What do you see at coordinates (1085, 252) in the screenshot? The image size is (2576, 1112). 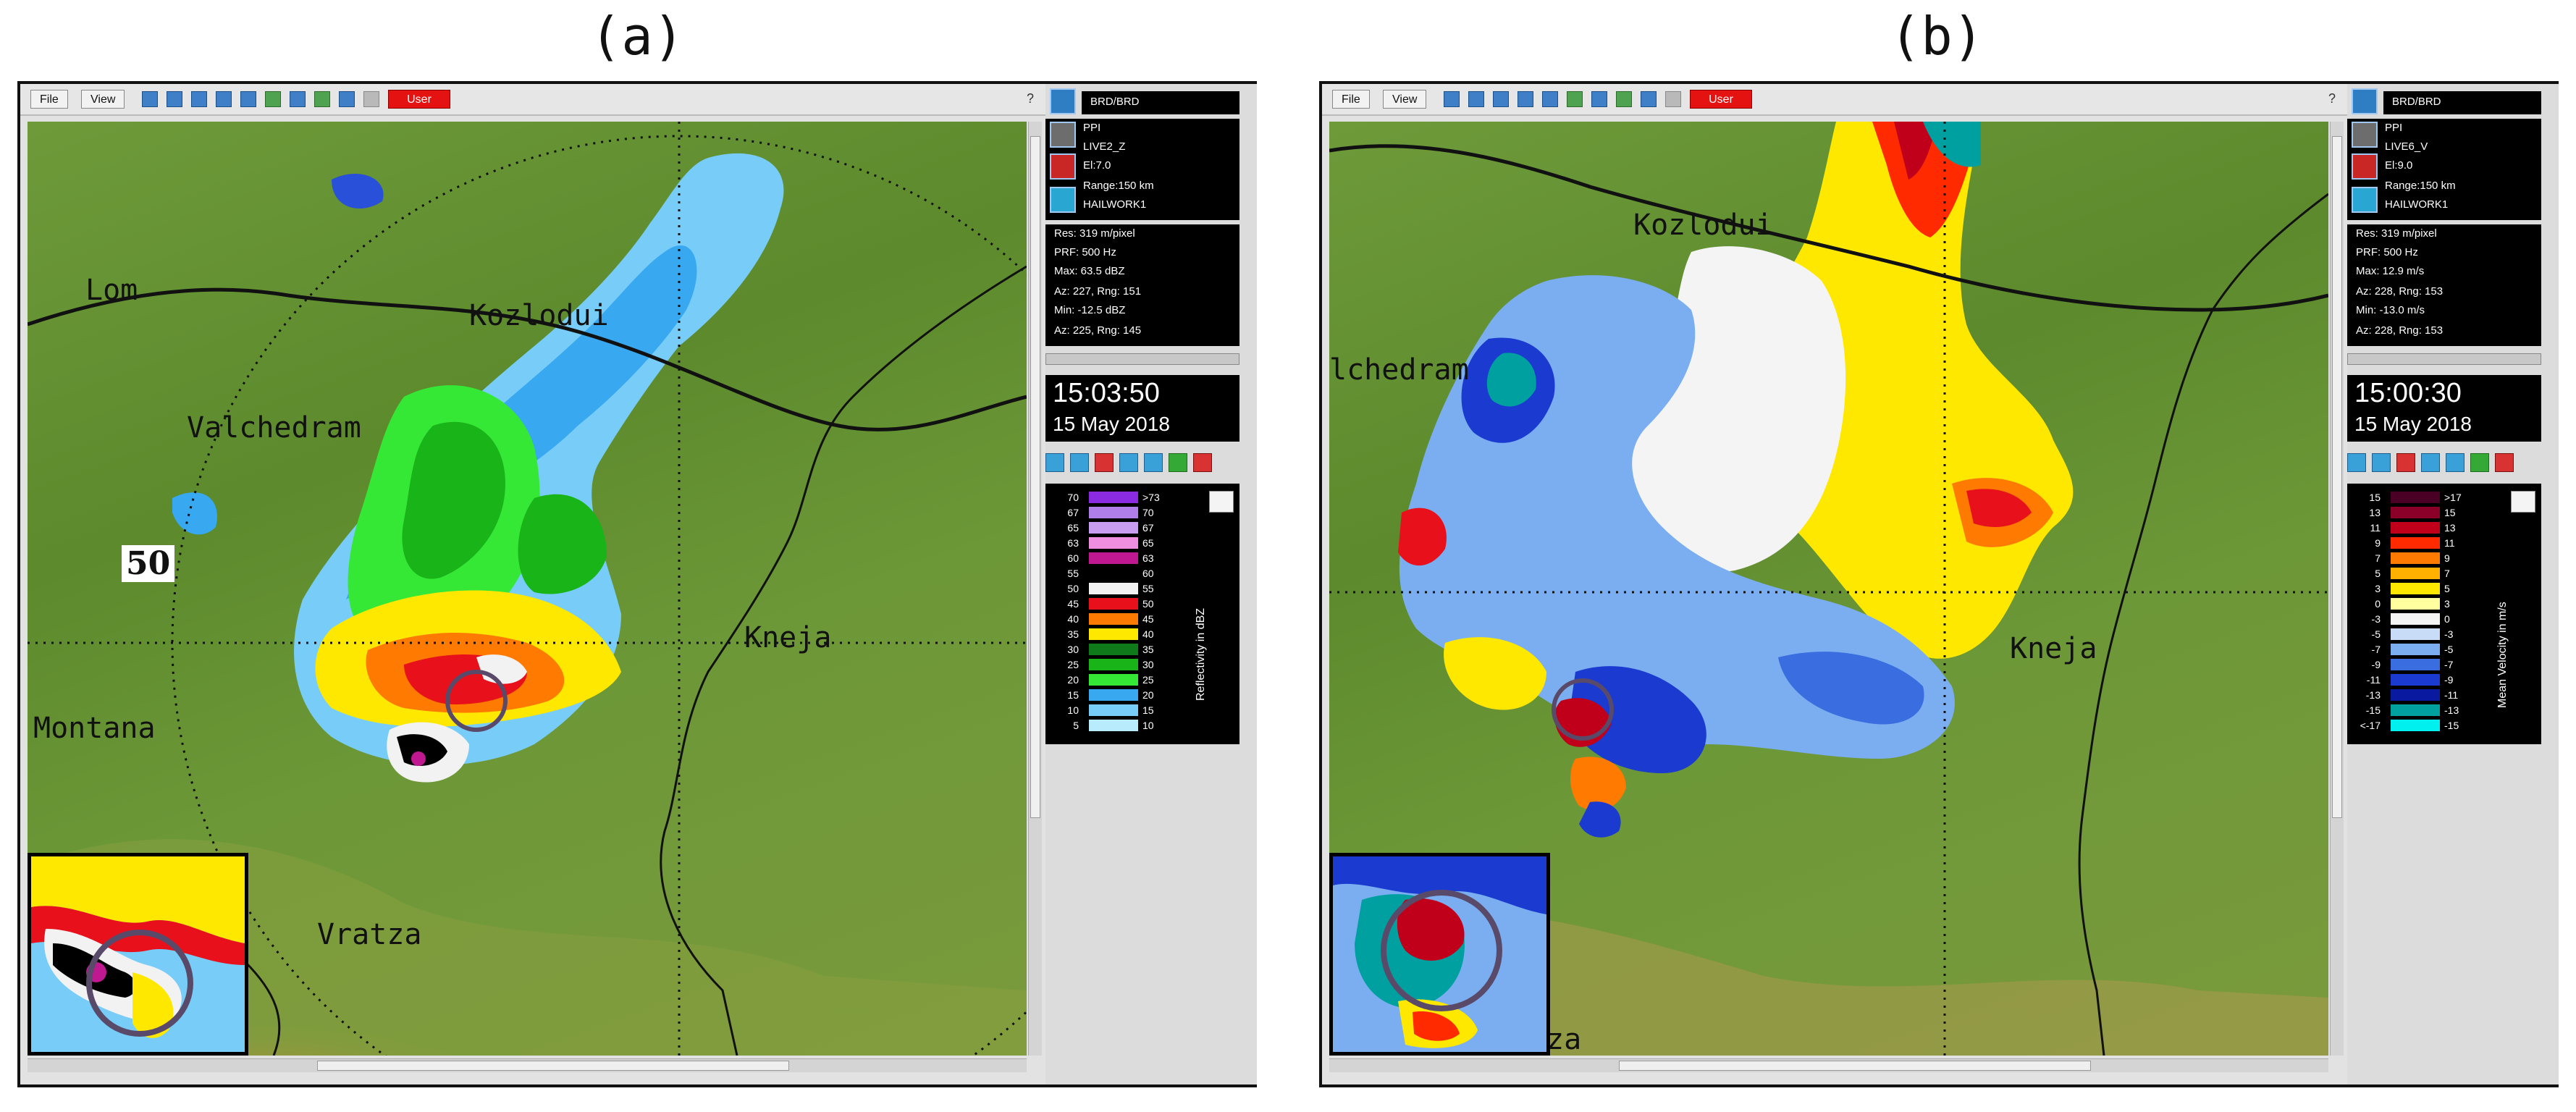 I see `stat-line: PRF: 500 Hz` at bounding box center [1085, 252].